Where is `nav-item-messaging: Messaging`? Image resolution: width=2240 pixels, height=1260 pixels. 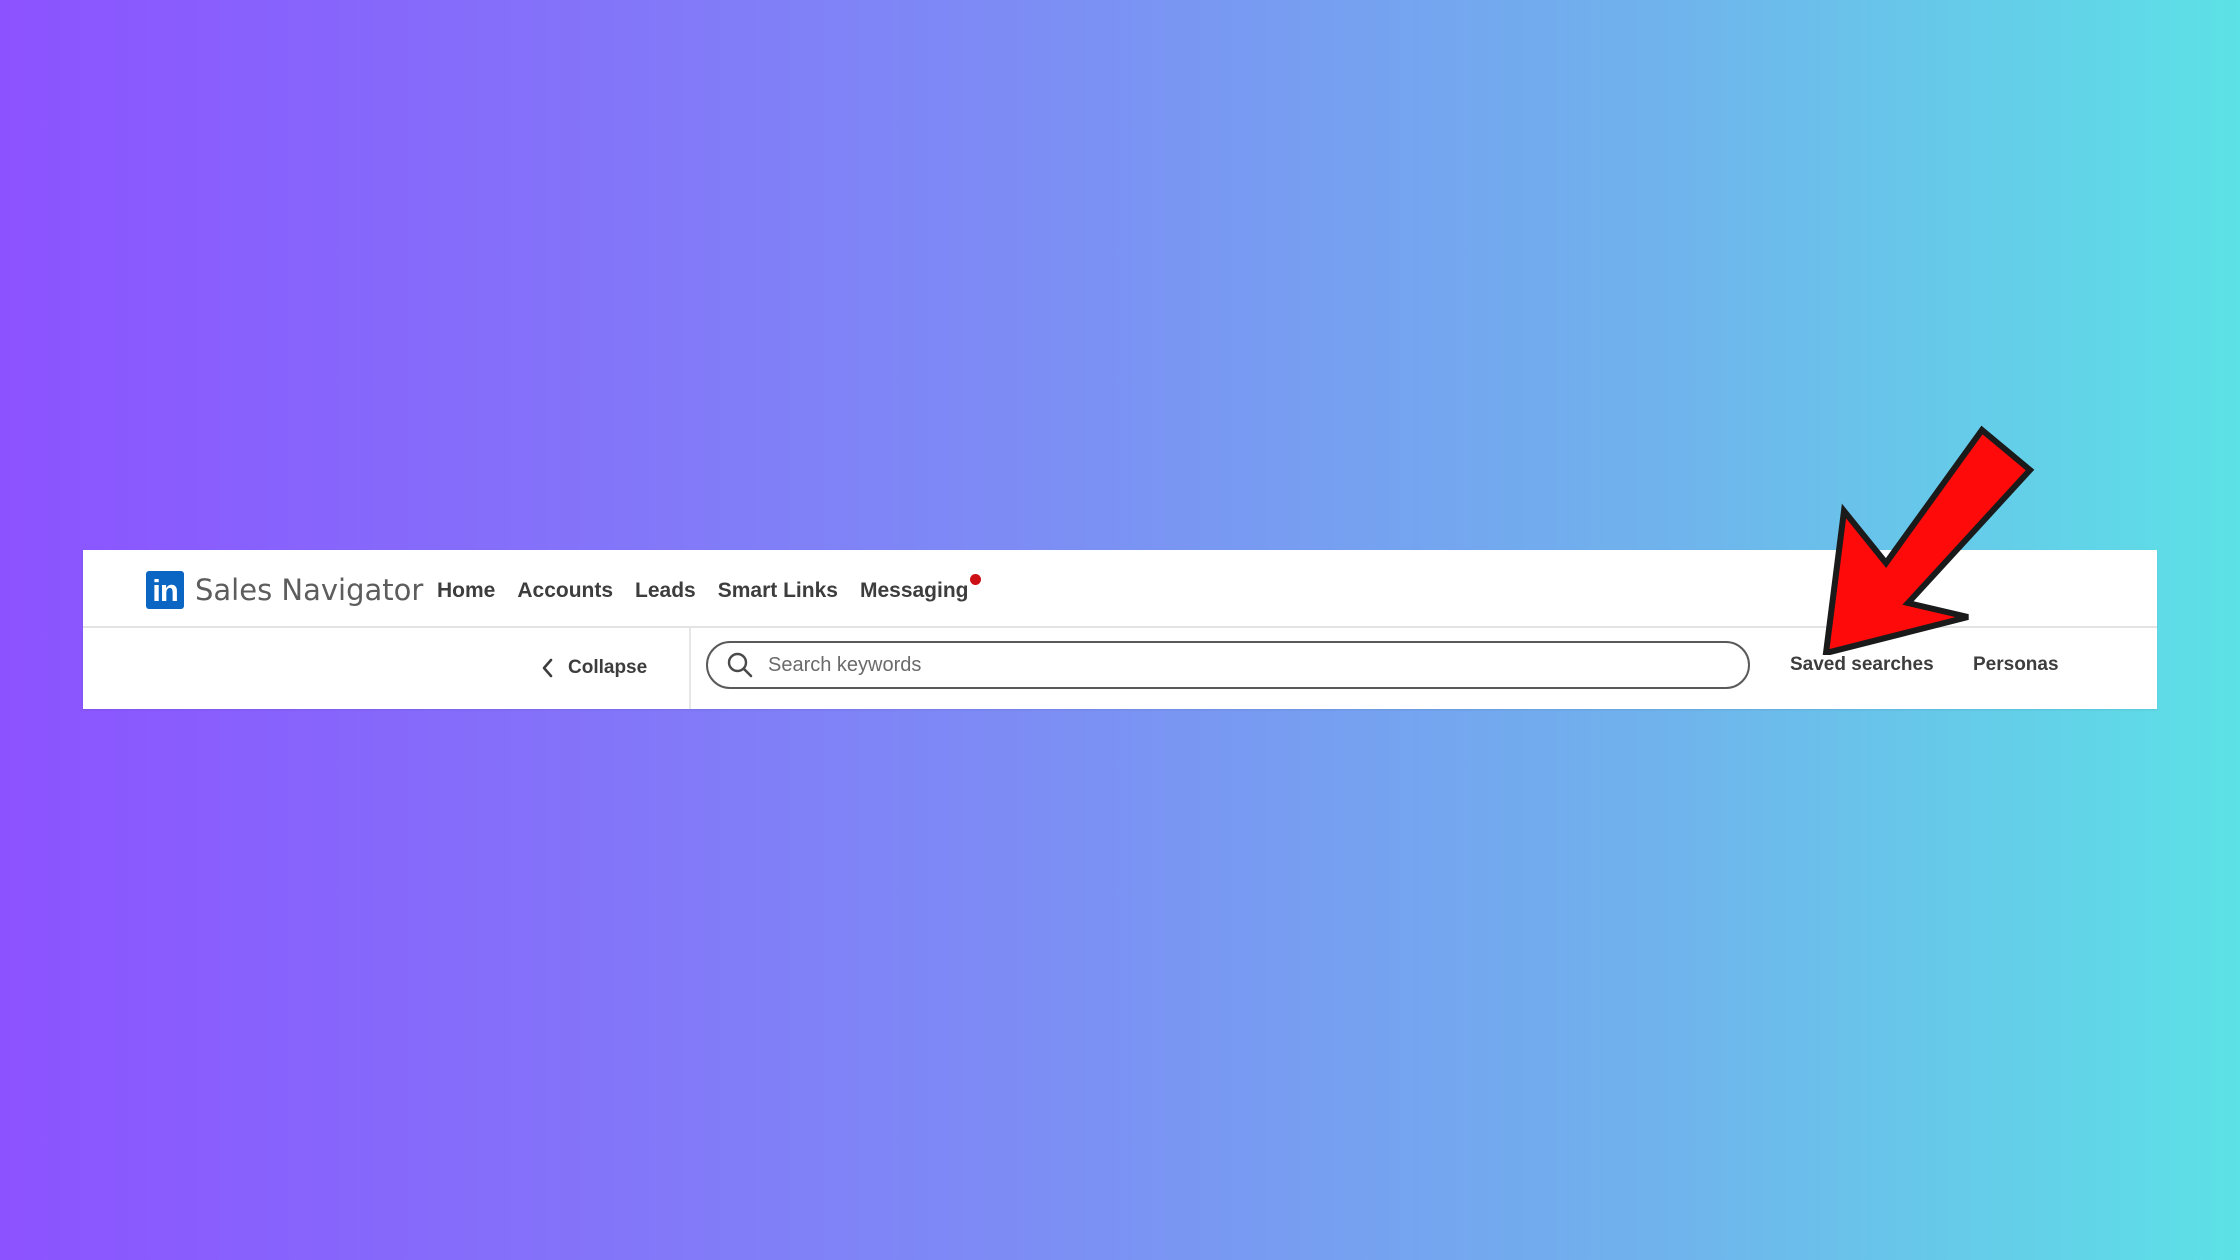 nav-item-messaging: Messaging is located at coordinates (920, 591).